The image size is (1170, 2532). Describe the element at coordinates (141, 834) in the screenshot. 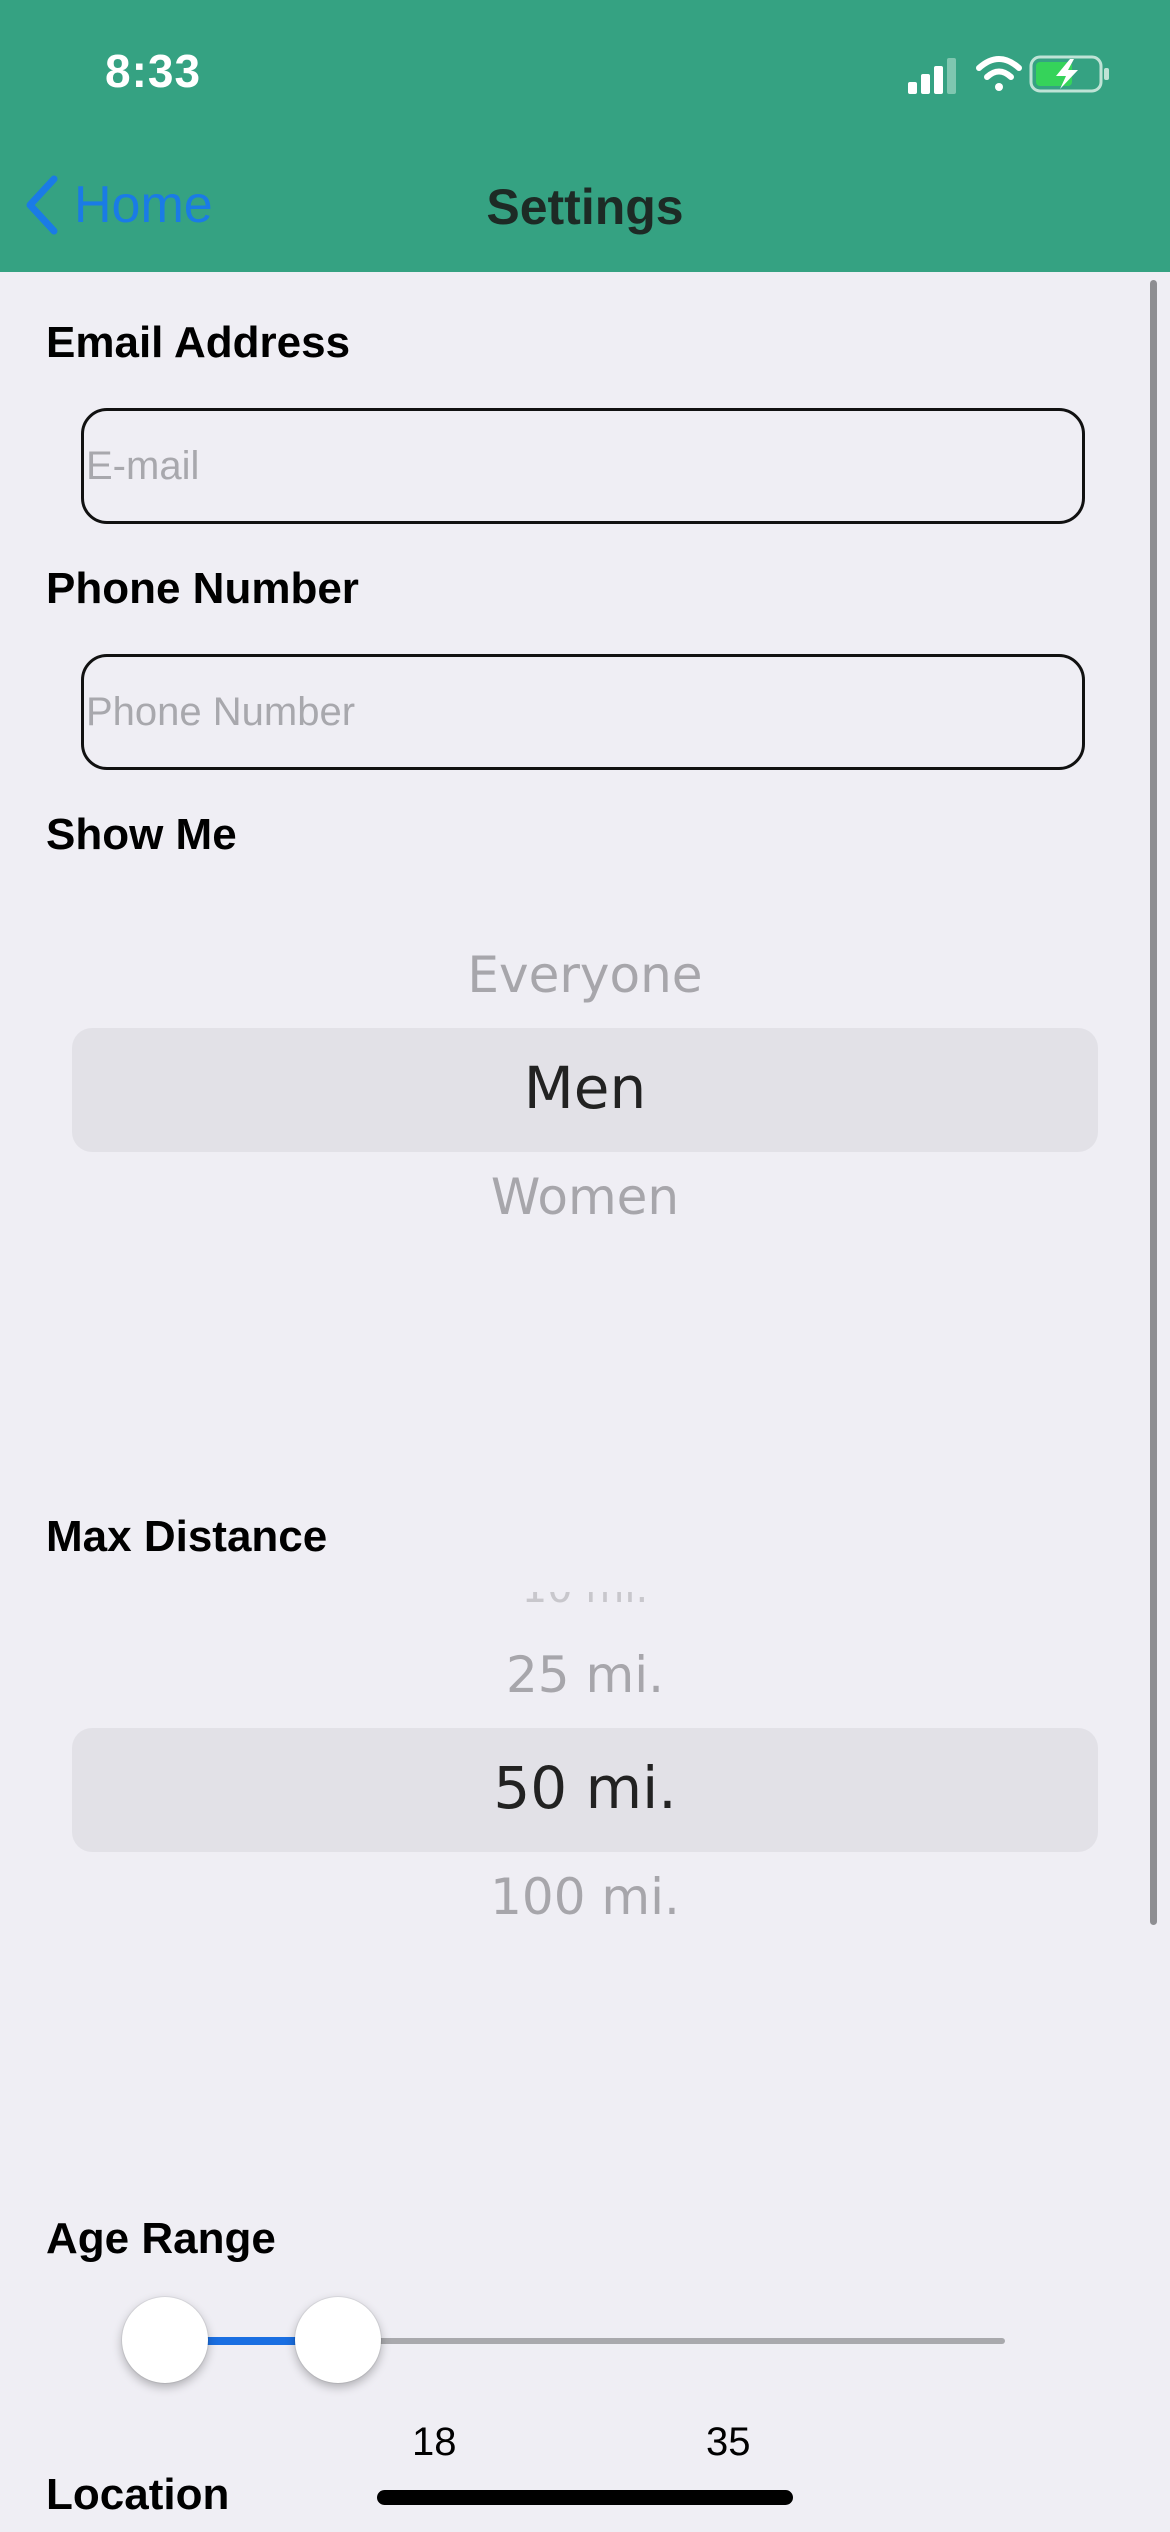

I see `show-me-label: Show Me` at that location.